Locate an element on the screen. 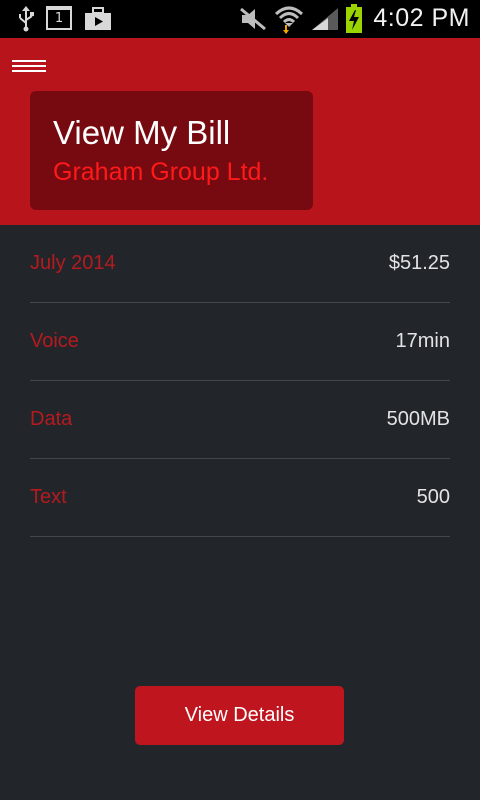  bill-row-label: July 2014 is located at coordinates (73, 263).